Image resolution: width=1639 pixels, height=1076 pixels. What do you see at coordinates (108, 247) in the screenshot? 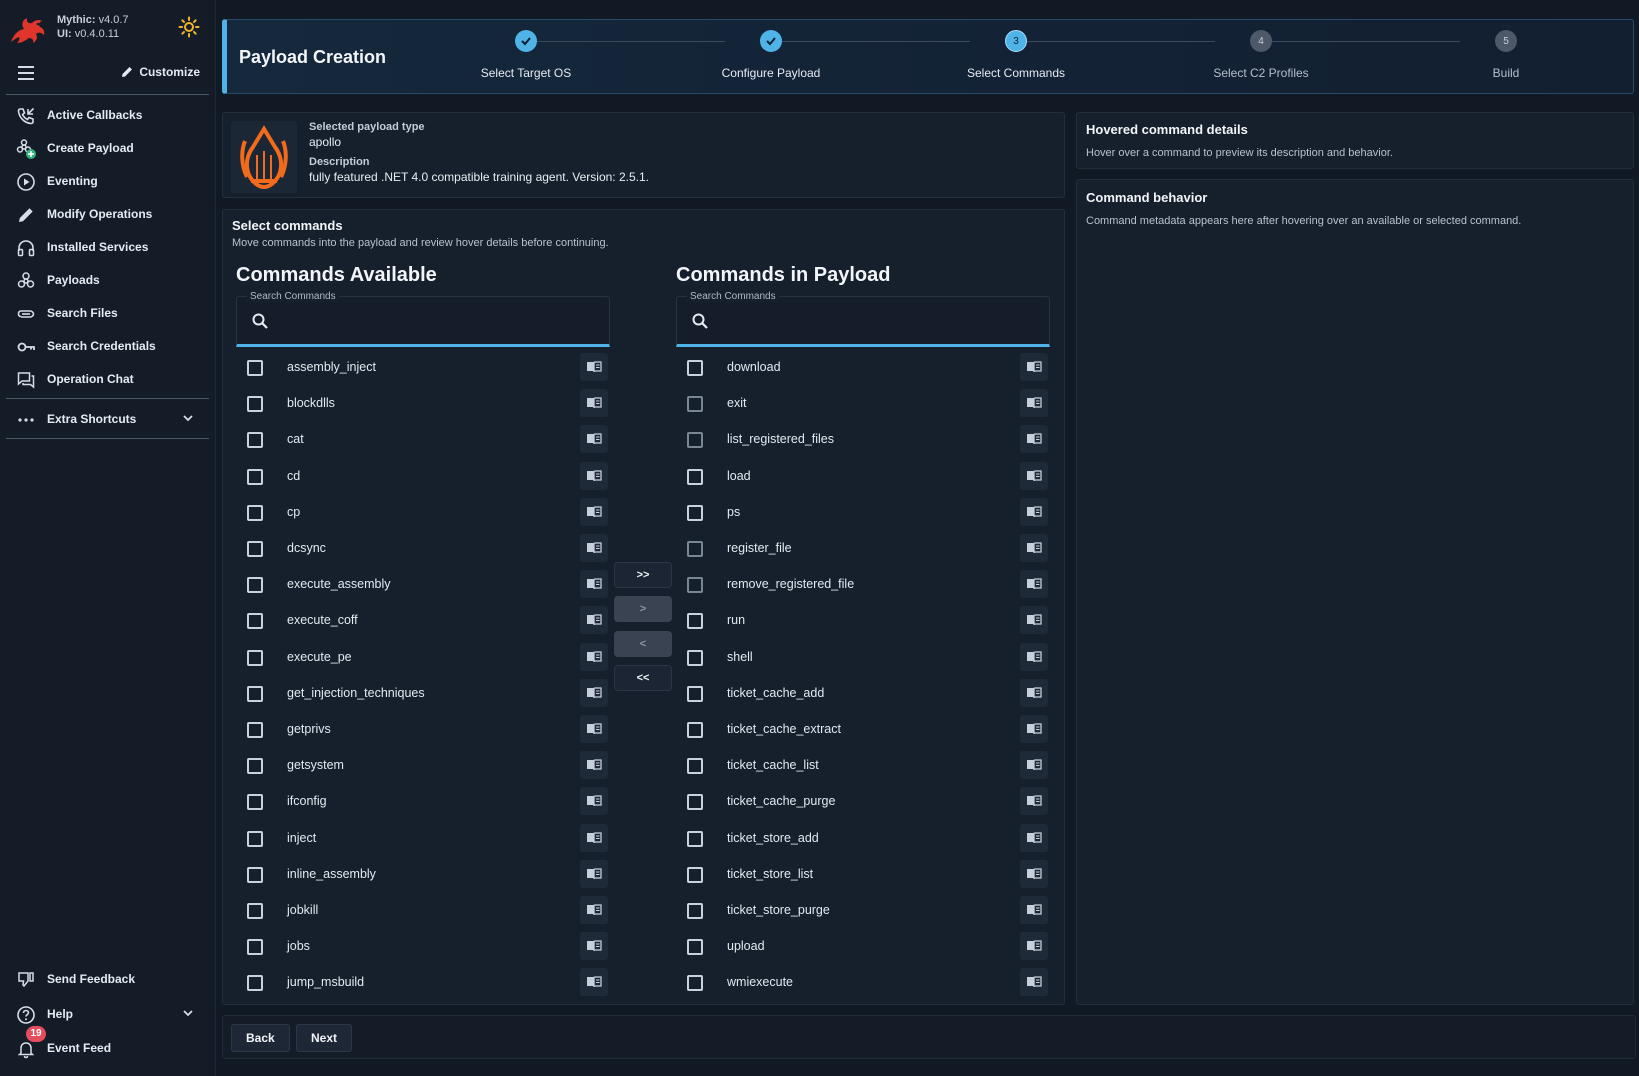
I see `sidebar-item-installed-services: Installed Services` at bounding box center [108, 247].